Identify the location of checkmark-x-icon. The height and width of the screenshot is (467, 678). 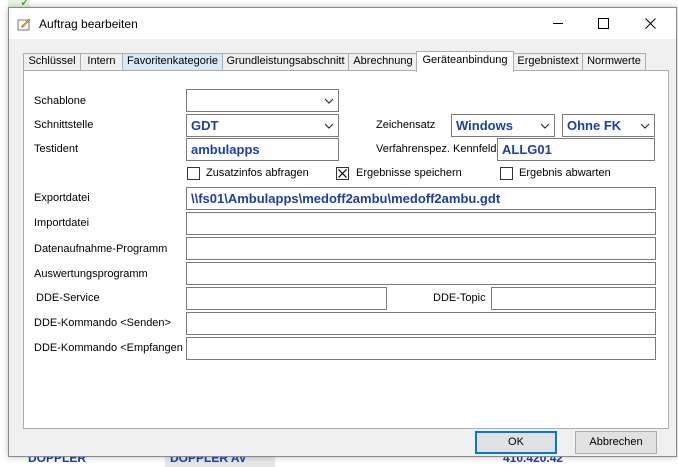
(342, 173).